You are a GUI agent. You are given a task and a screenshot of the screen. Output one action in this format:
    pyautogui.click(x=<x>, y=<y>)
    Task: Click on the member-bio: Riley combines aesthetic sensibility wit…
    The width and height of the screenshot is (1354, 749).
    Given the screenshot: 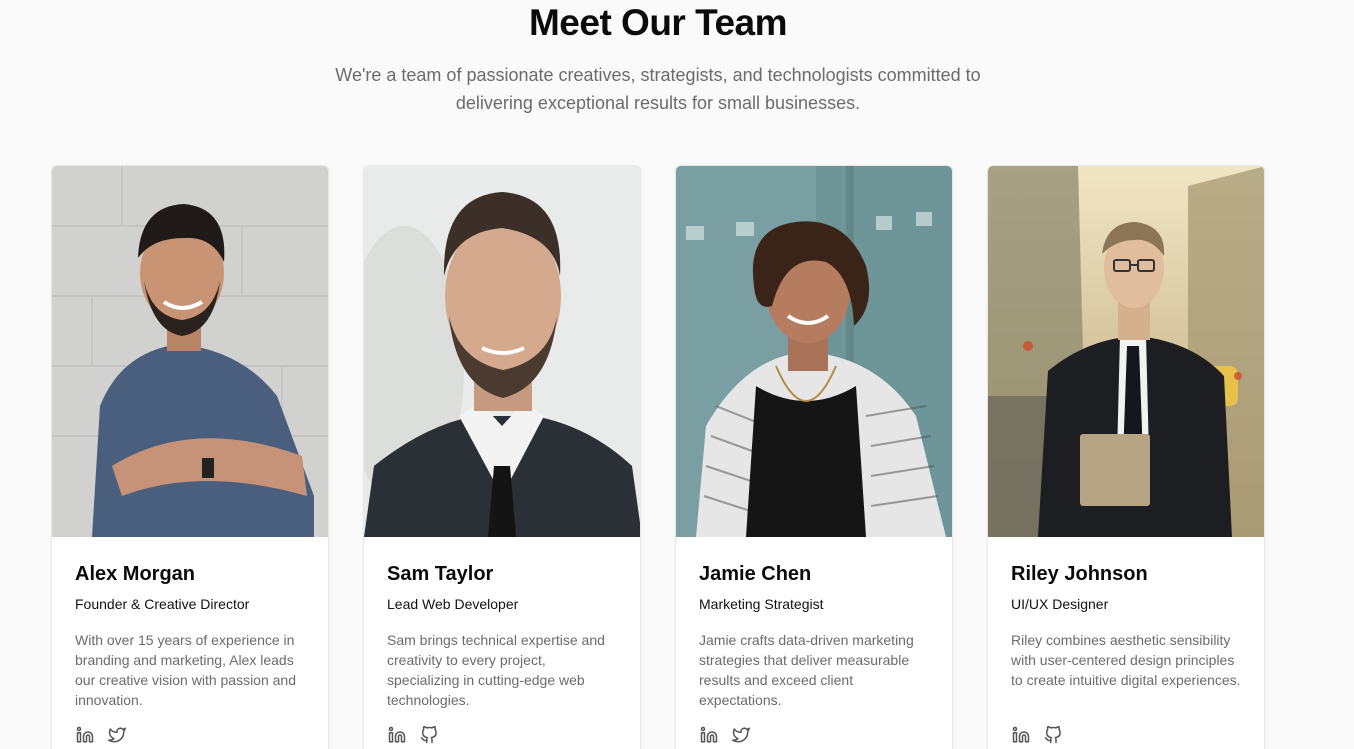 What is the action you would take?
    pyautogui.click(x=1126, y=660)
    